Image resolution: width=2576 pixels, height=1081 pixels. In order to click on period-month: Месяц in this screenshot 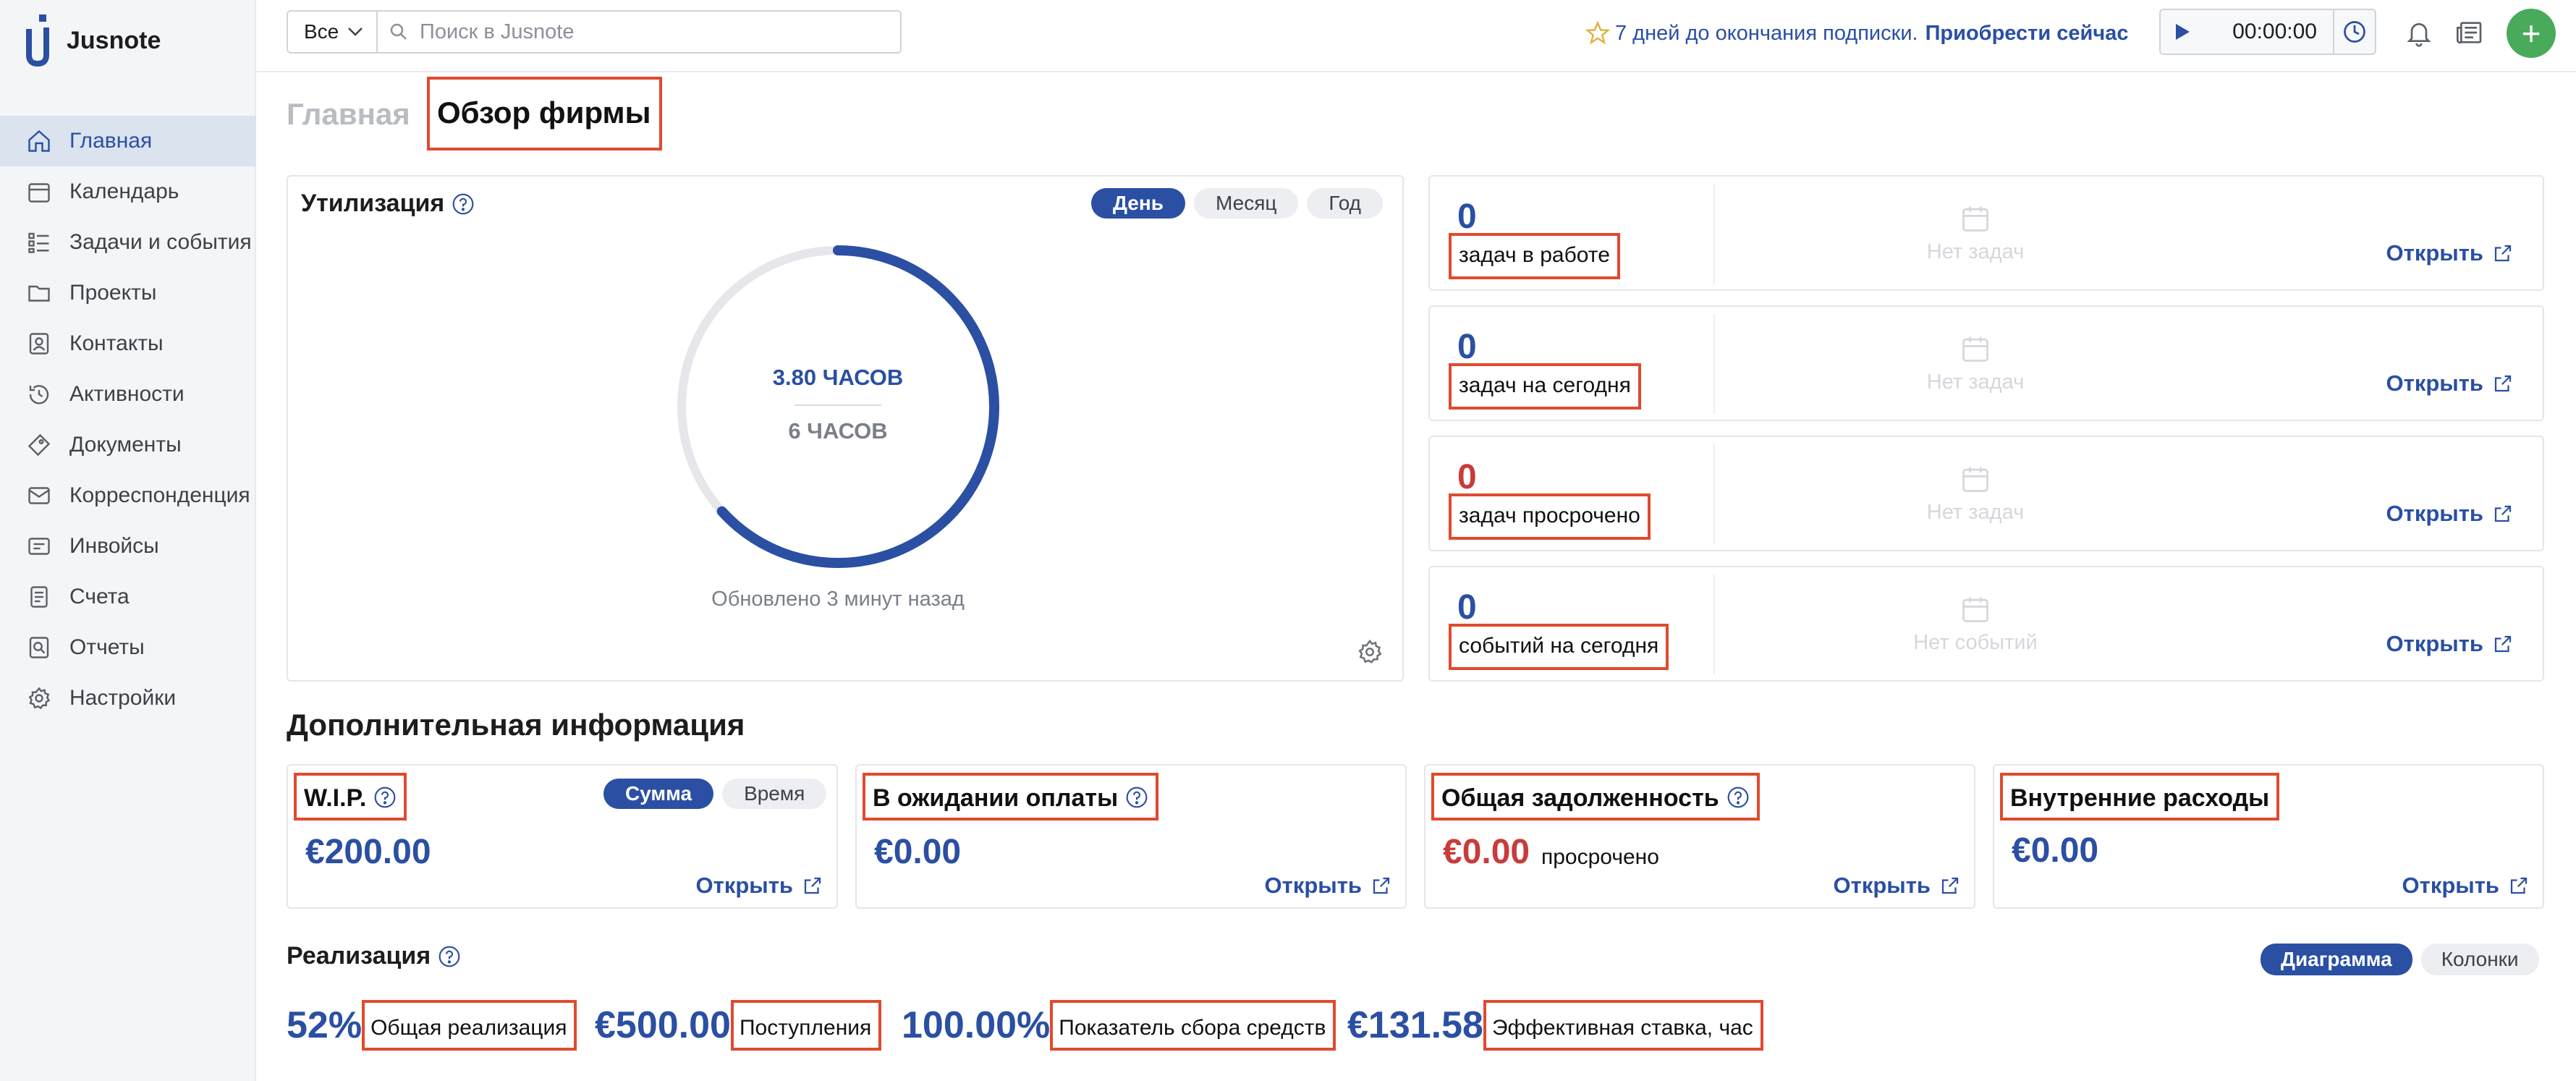, I will do `click(1246, 203)`.